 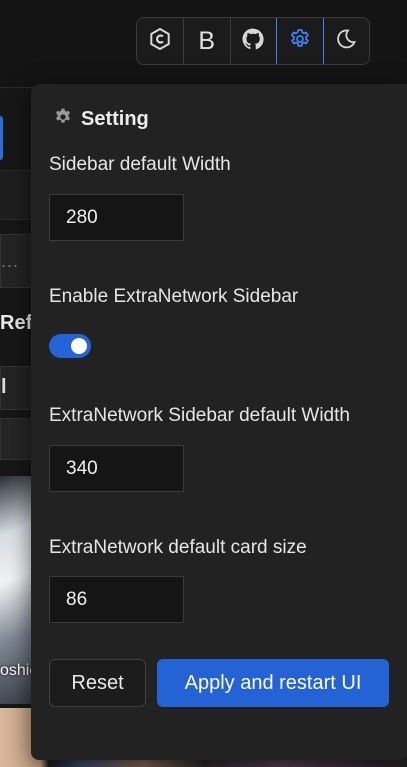 What do you see at coordinates (1, 138) in the screenshot?
I see `background-button-edge` at bounding box center [1, 138].